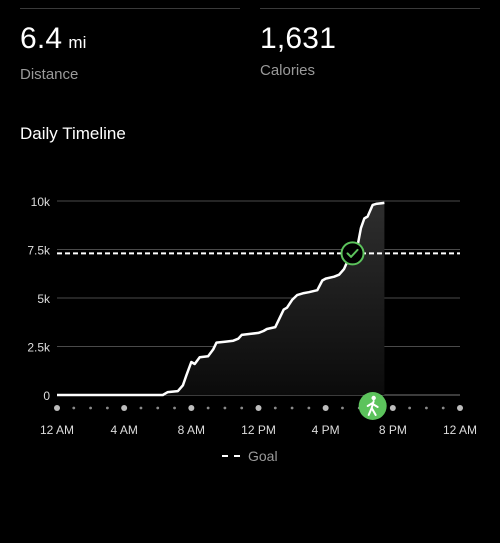 The height and width of the screenshot is (543, 500). I want to click on section-title: Daily Timeline, so click(73, 133).